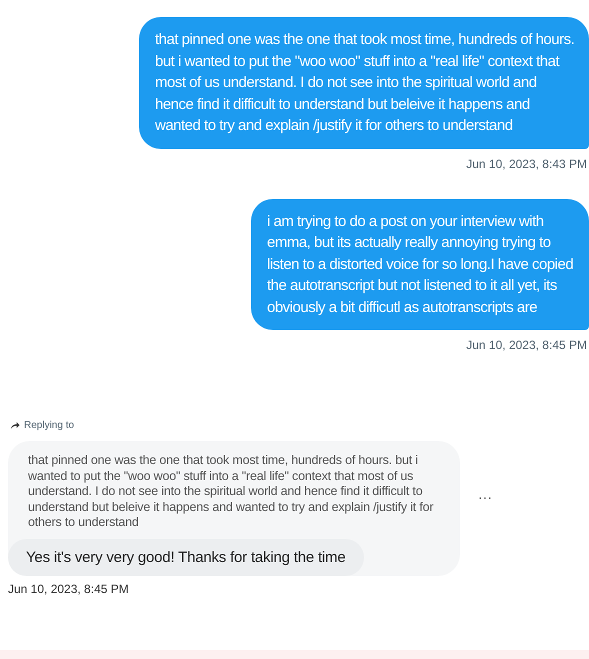 The width and height of the screenshot is (589, 659). Describe the element at coordinates (15, 425) in the screenshot. I see `reply-arrow-icon` at that location.